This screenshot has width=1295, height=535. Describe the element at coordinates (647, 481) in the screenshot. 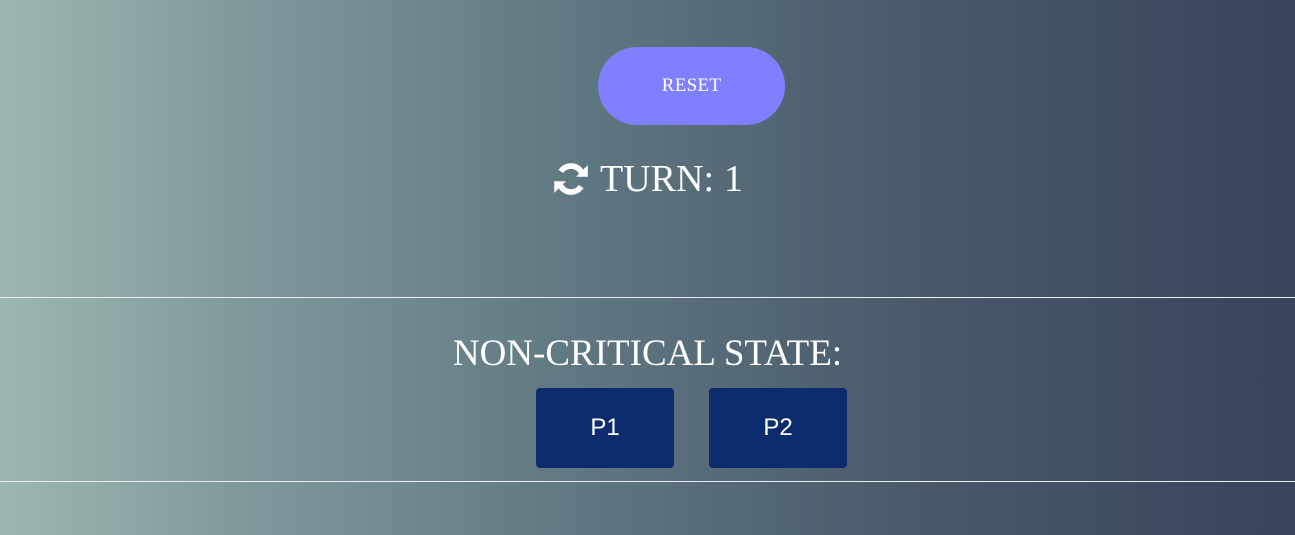

I see `bottom-divider` at that location.